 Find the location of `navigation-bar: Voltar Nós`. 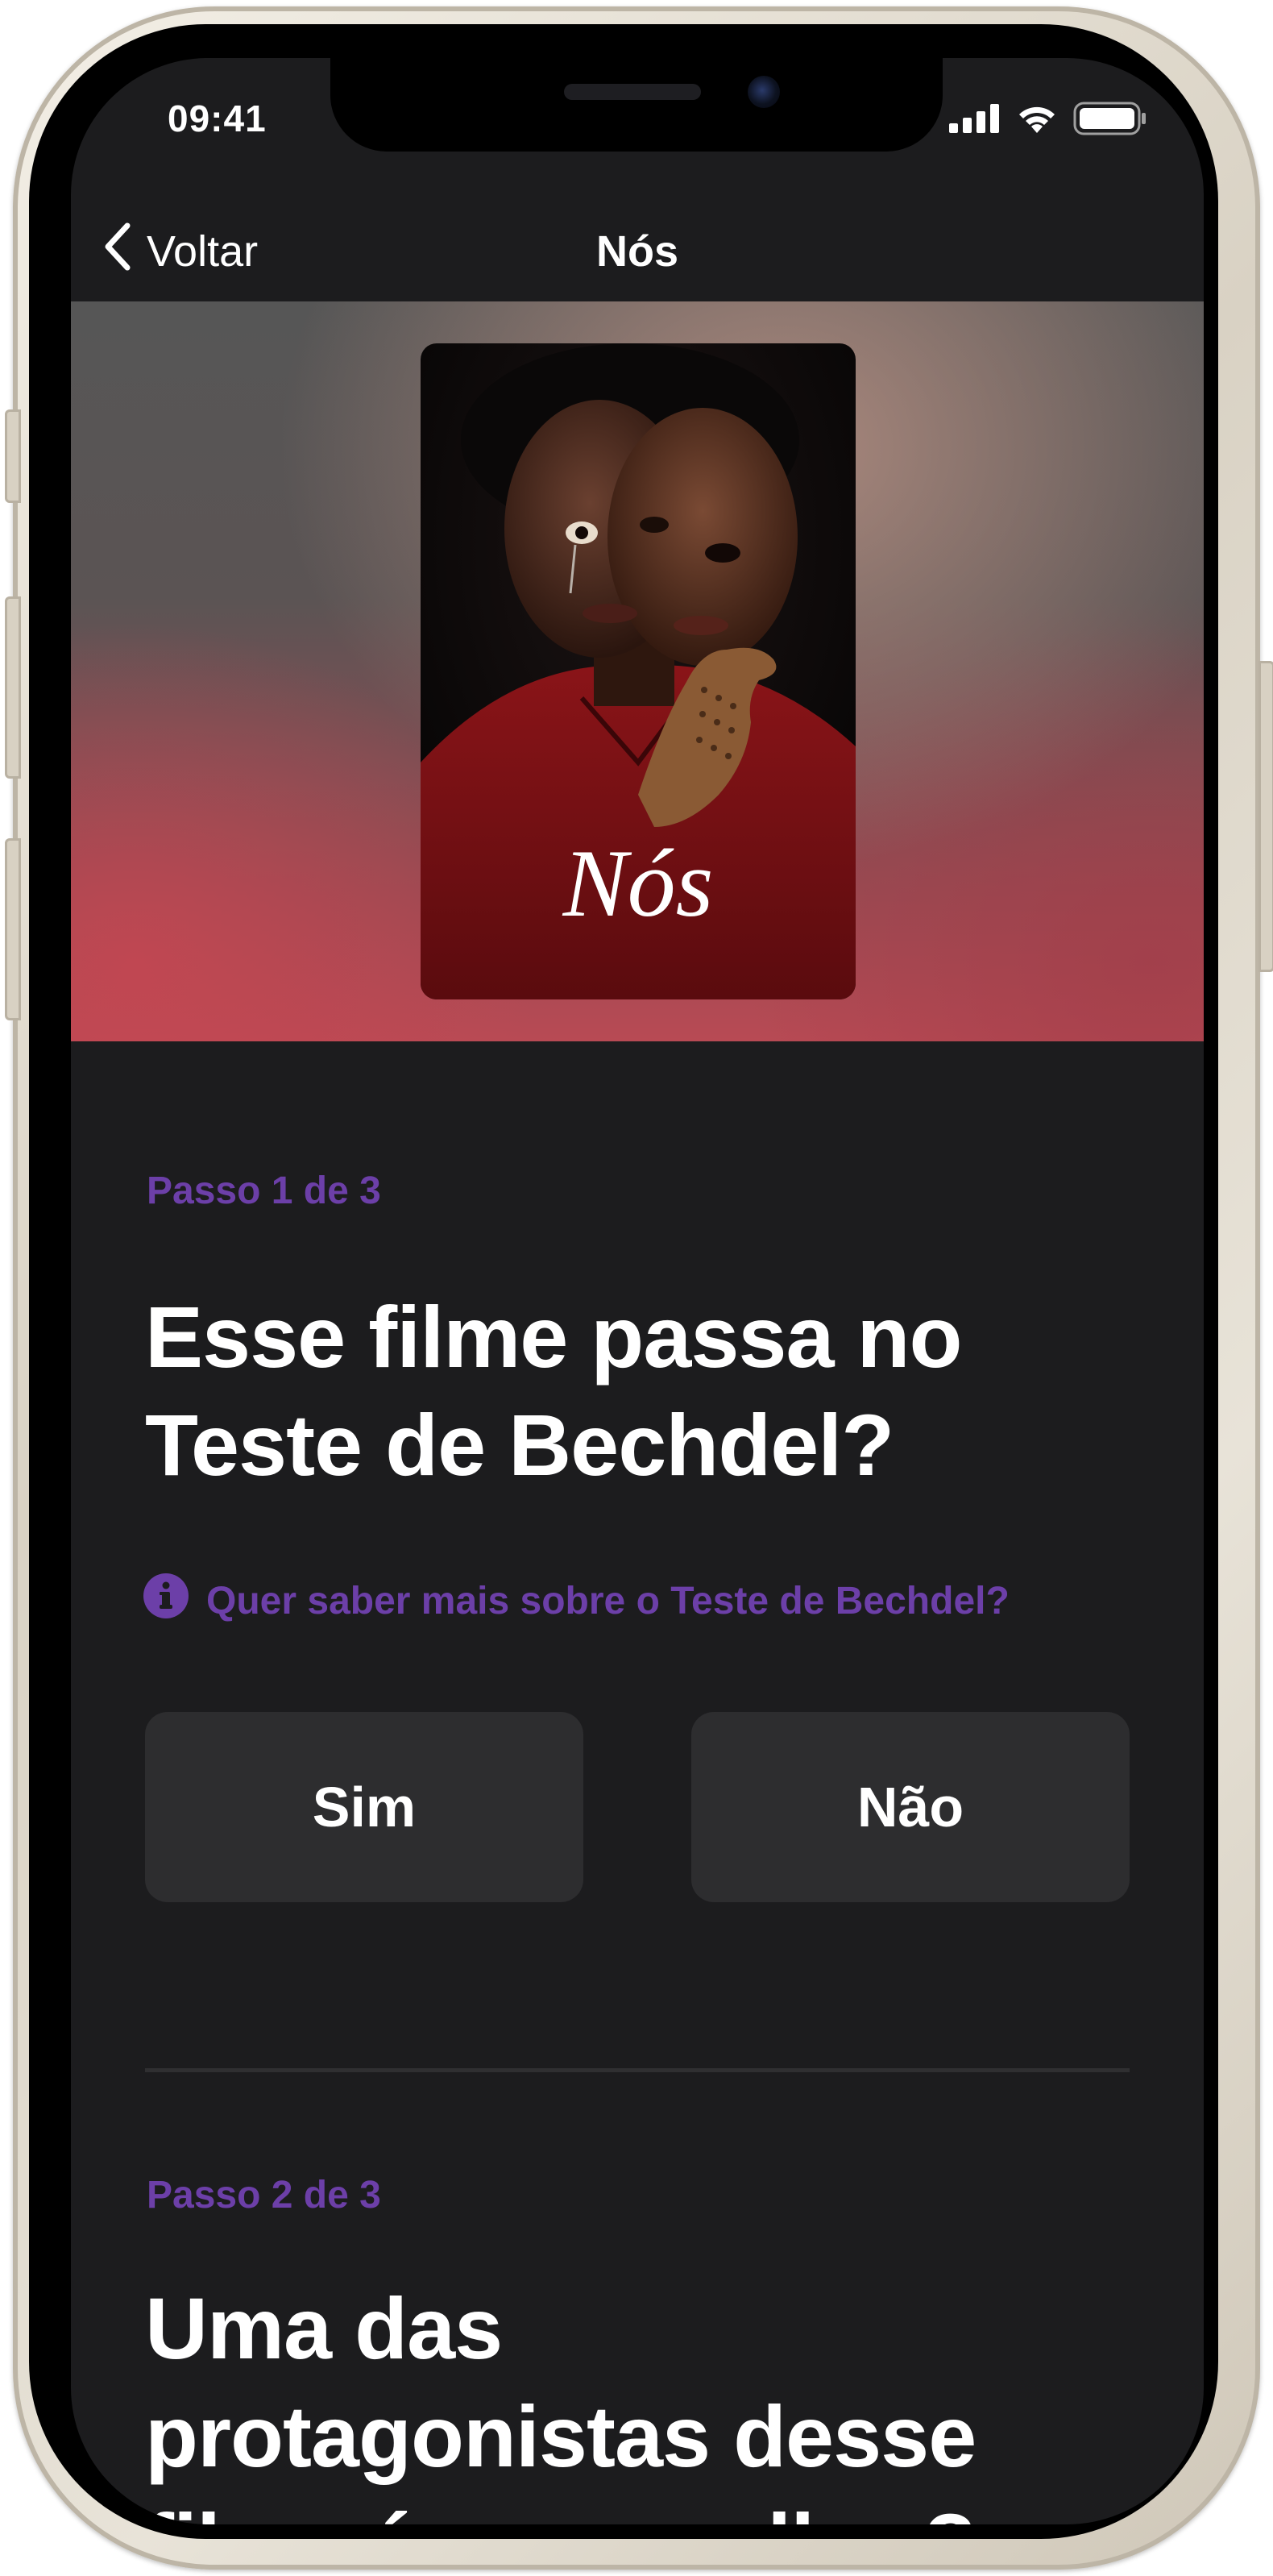

navigation-bar: Voltar Nós is located at coordinates (637, 251).